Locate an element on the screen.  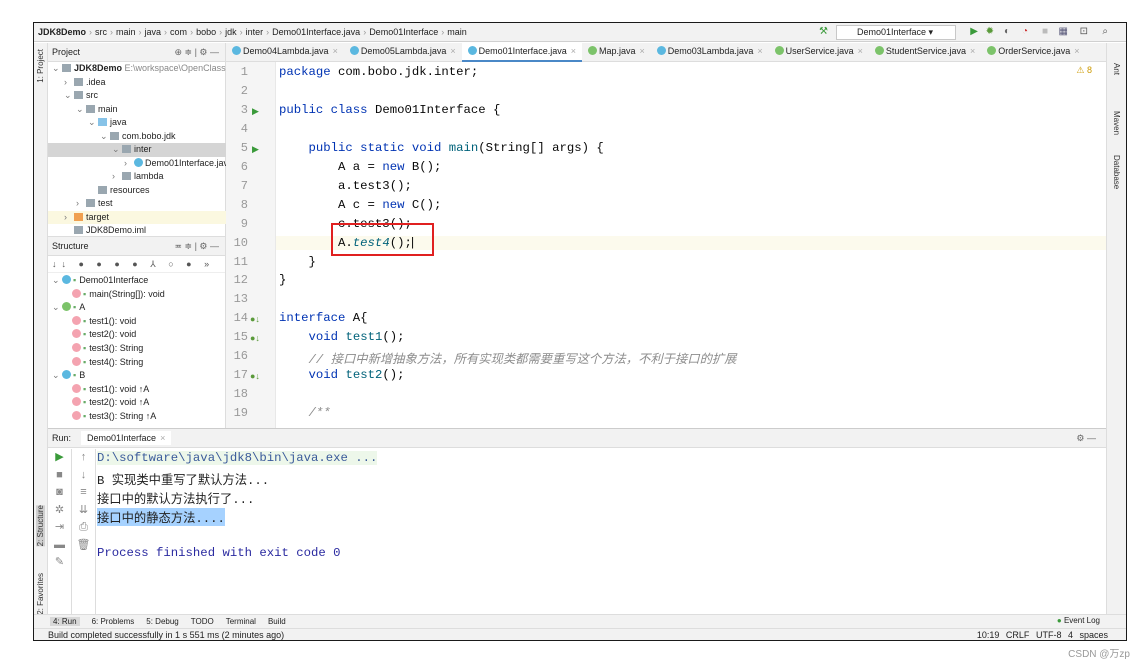
tab-studentservice: StudentService.java × is located at coordinates (925, 52).